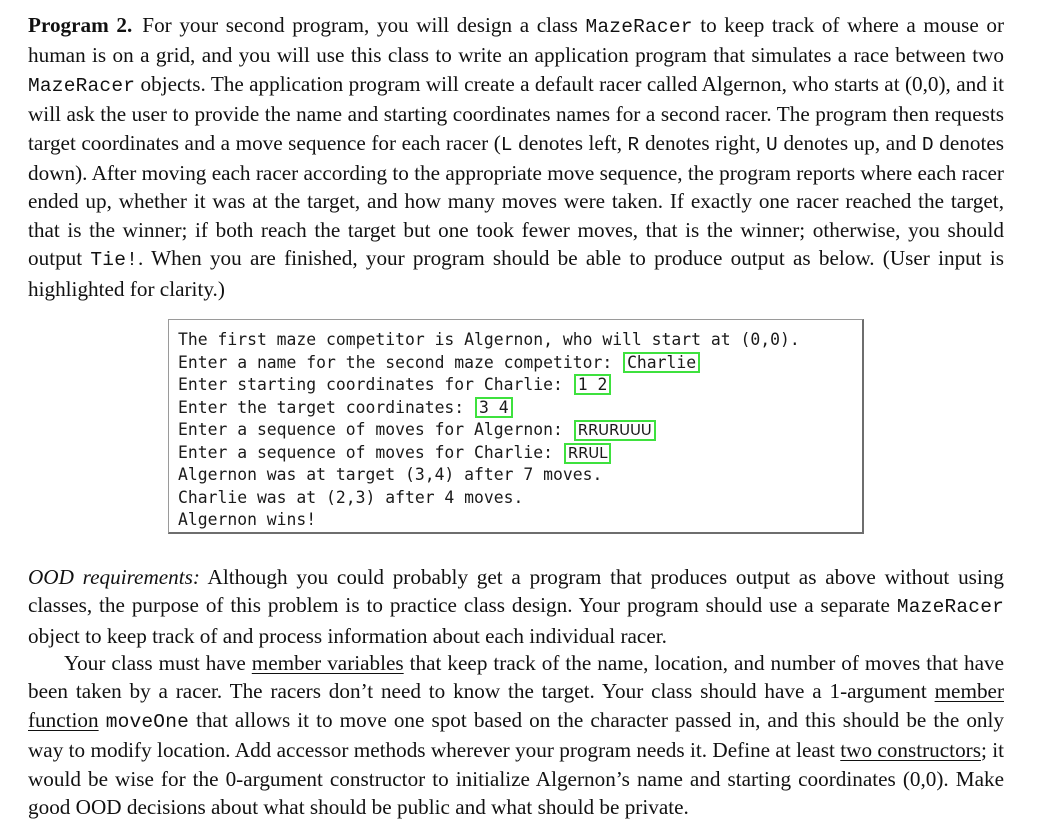  What do you see at coordinates (592, 384) in the screenshot?
I see `user-input-highlight: 1 2` at bounding box center [592, 384].